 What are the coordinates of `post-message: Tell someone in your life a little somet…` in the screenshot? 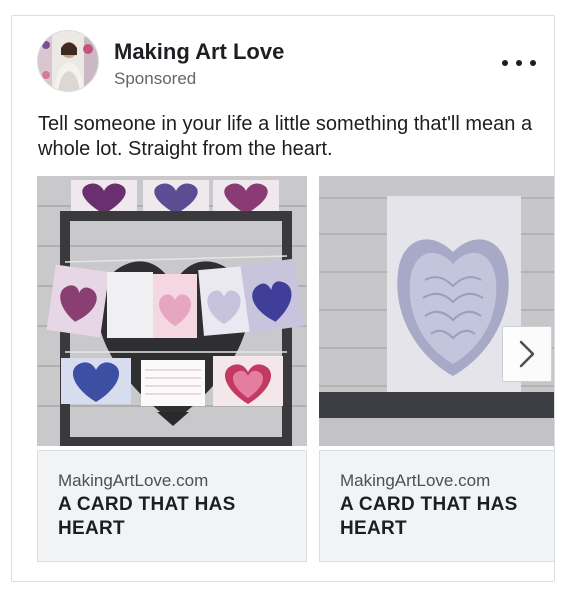 It's located at (285, 136).